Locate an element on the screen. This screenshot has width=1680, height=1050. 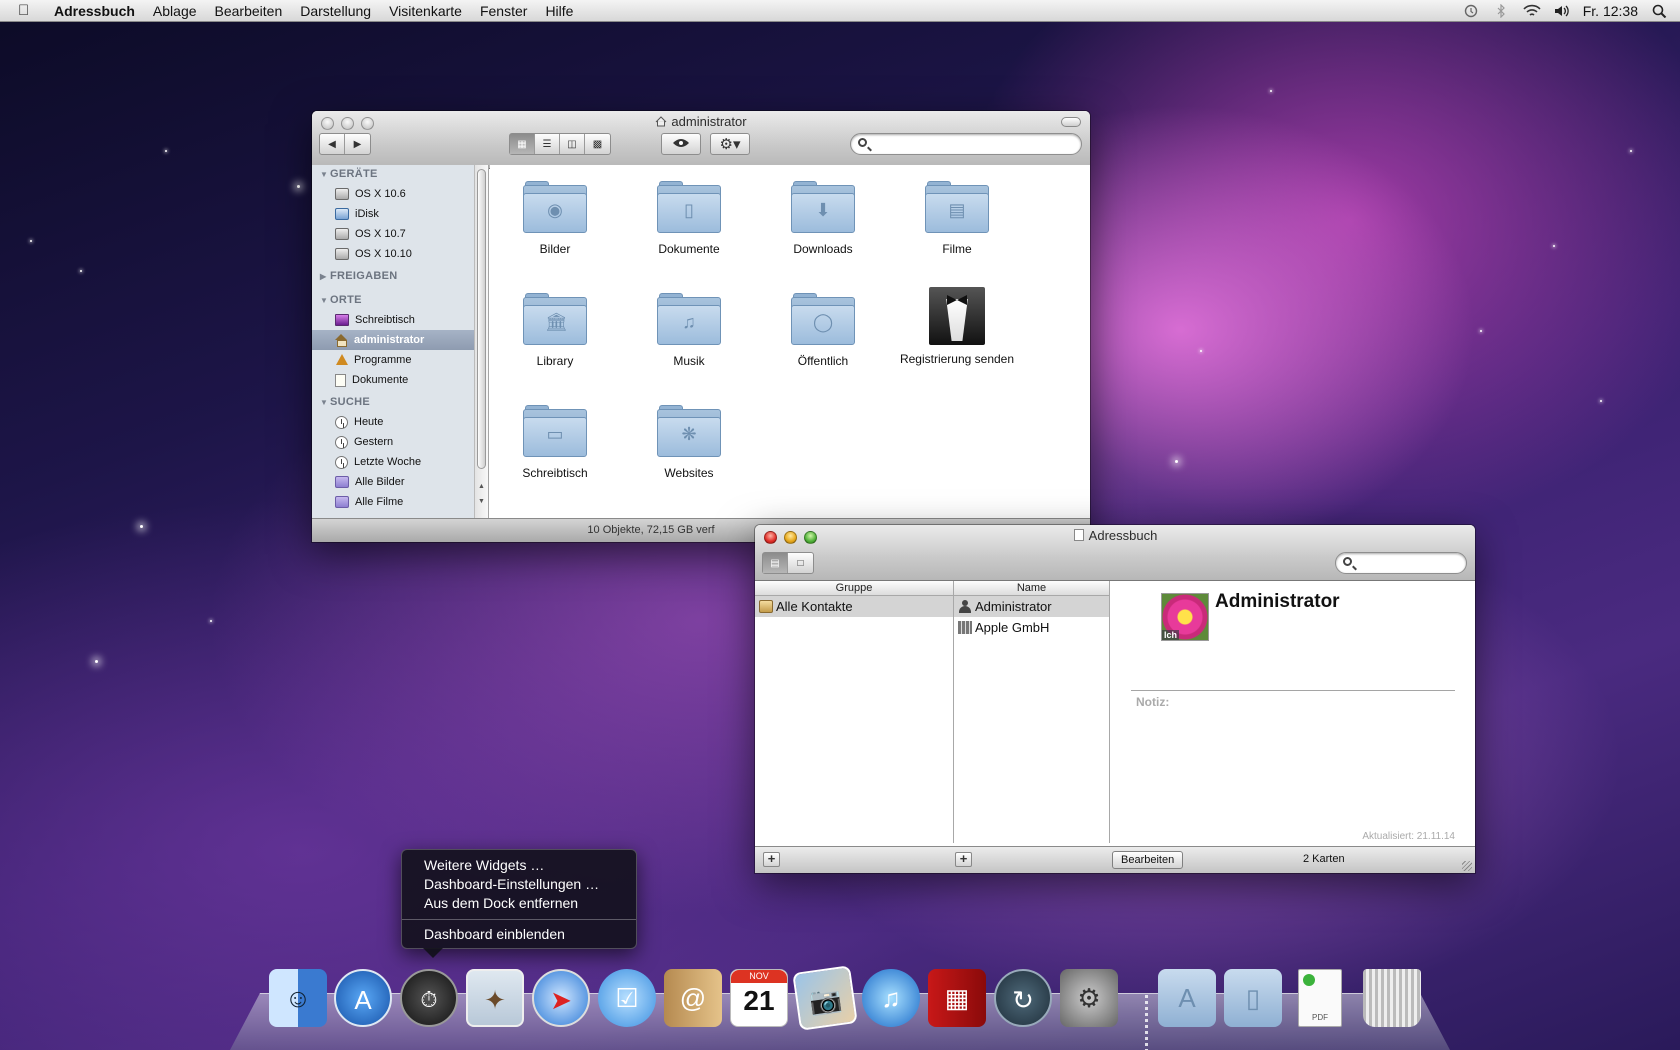
addressbook-bottom-bar: + + Bearbeiten 2 Karten is located at coordinates (1115, 859).